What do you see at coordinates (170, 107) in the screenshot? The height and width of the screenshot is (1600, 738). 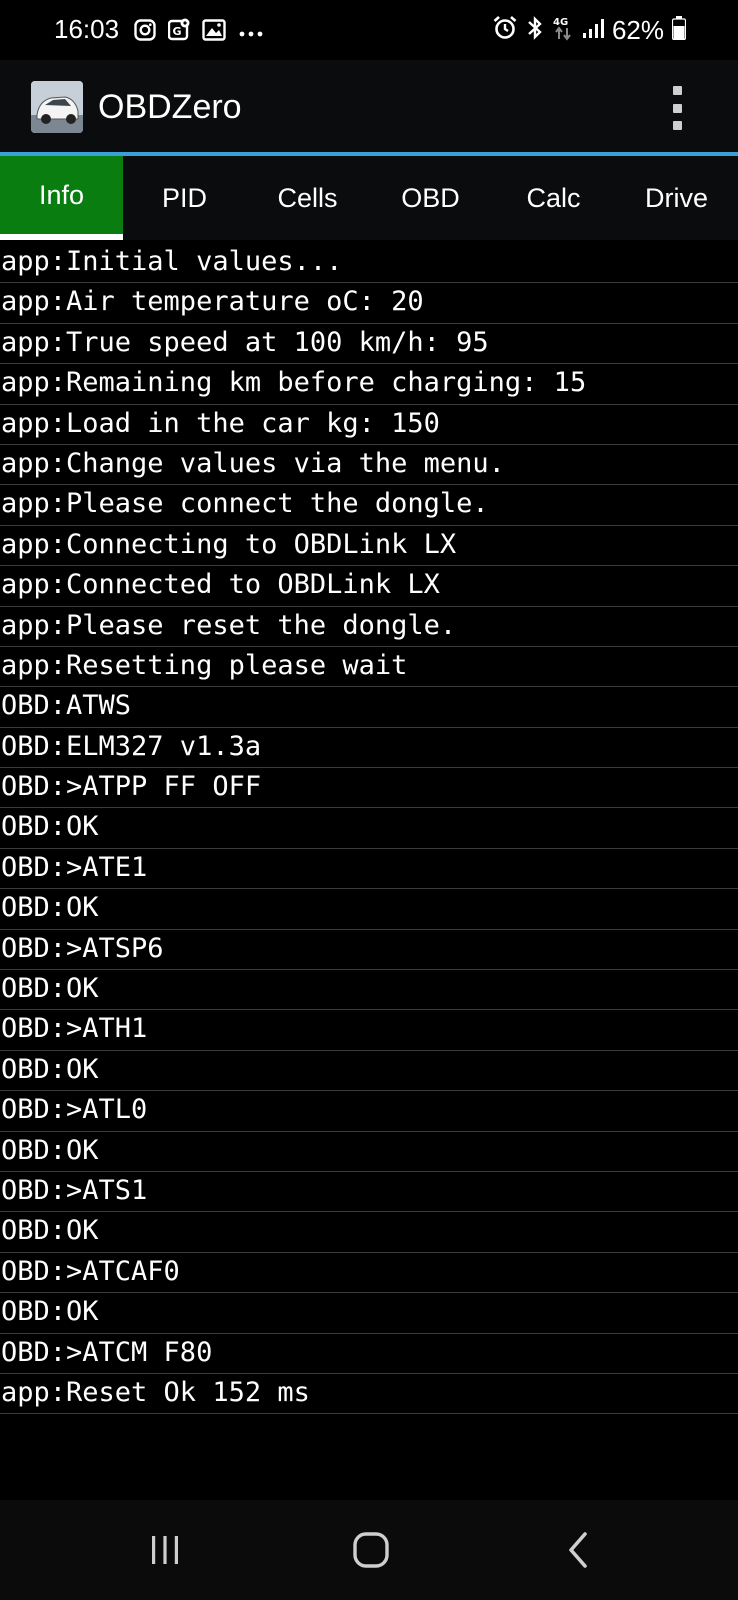 I see `app-title: OBDZero` at bounding box center [170, 107].